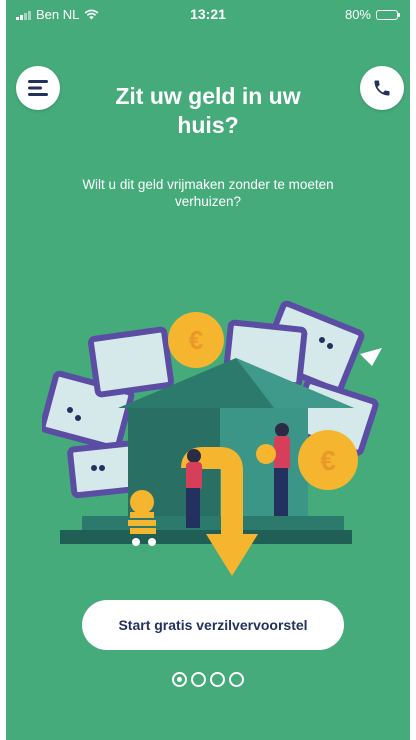 This screenshot has width=416, height=740. I want to click on menu-button, so click(38, 88).